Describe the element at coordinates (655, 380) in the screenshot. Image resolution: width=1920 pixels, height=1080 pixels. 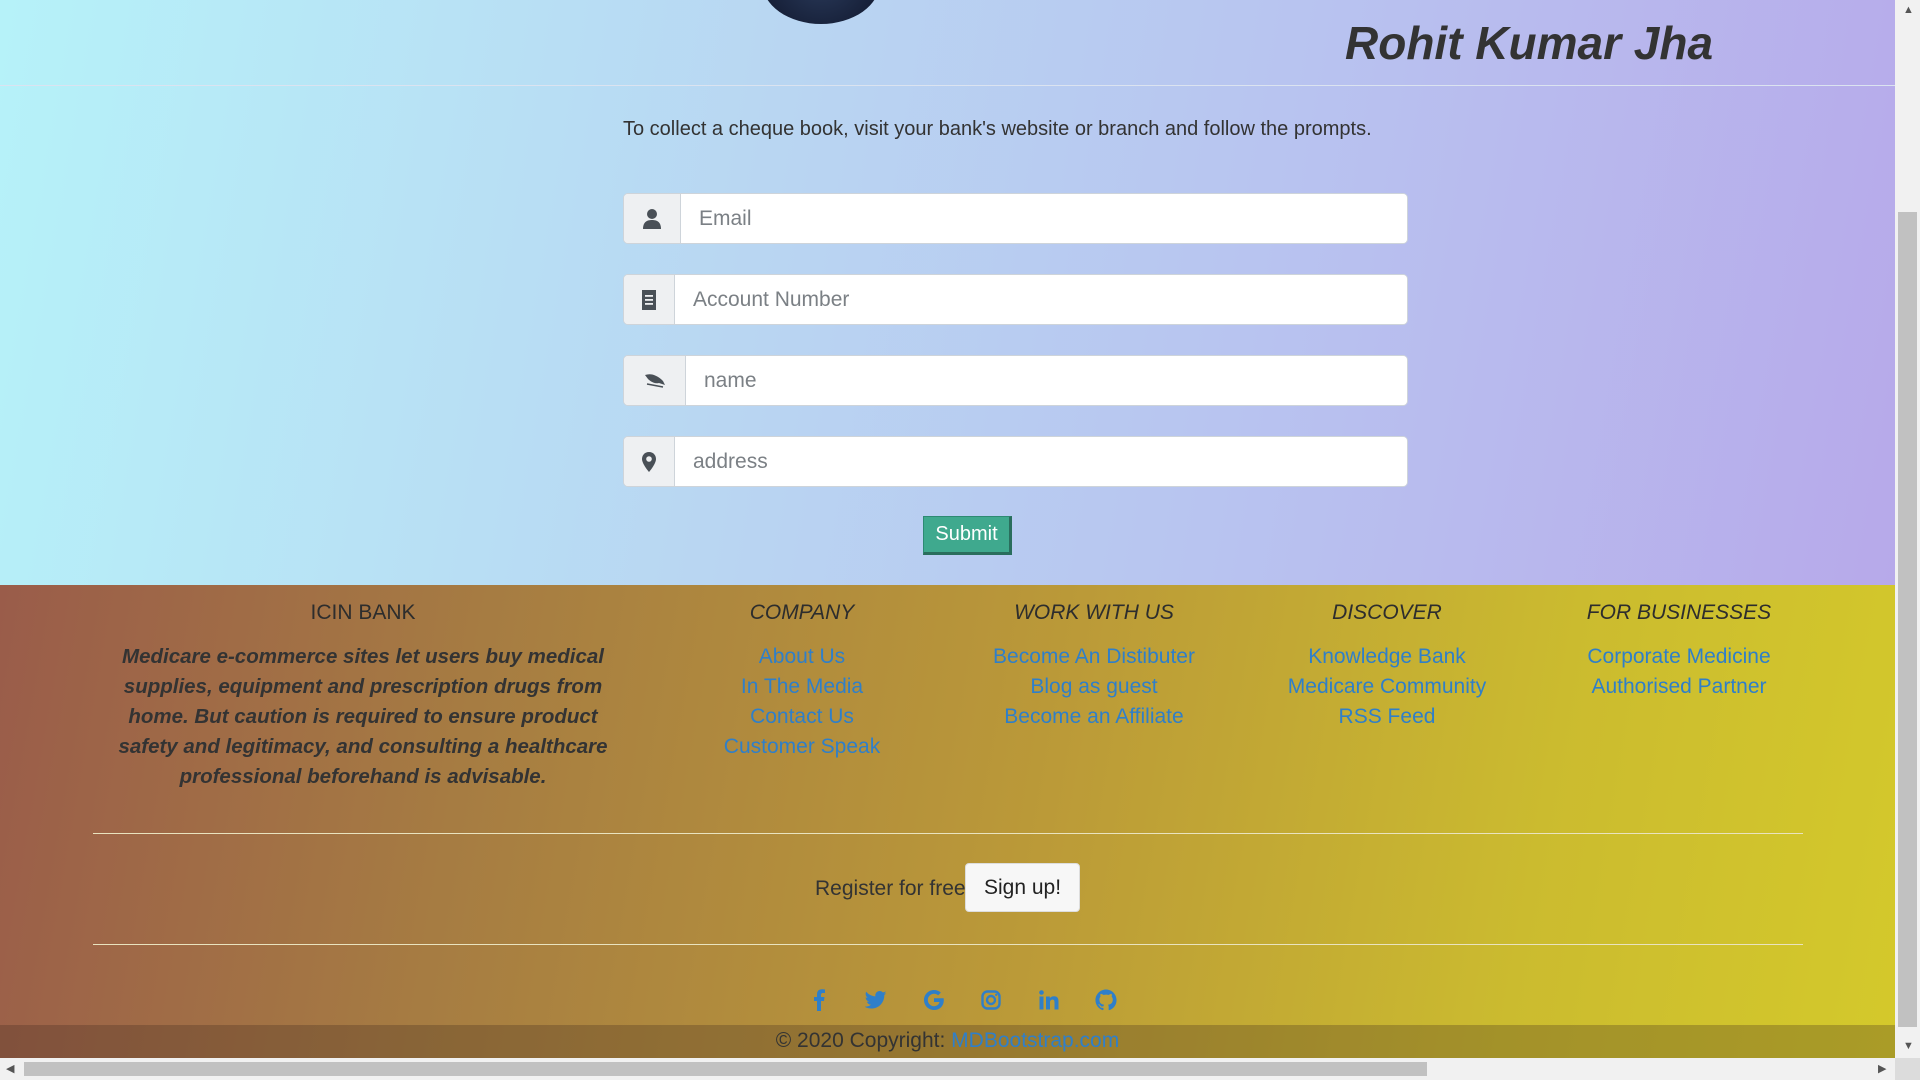
I see `feather-icon` at that location.